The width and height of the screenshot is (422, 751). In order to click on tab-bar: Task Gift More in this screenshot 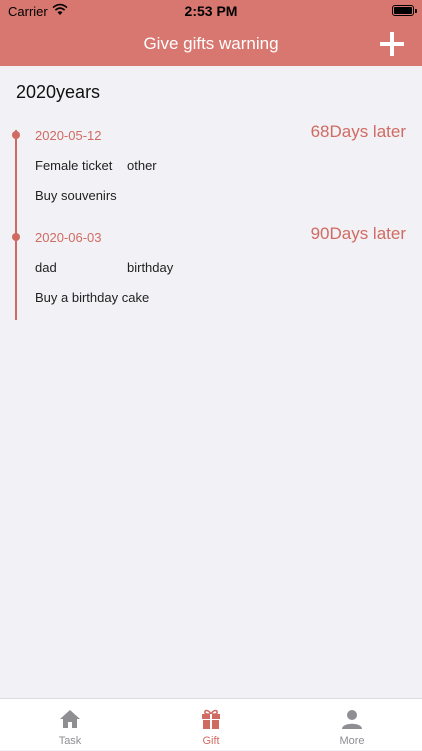, I will do `click(211, 724)`.